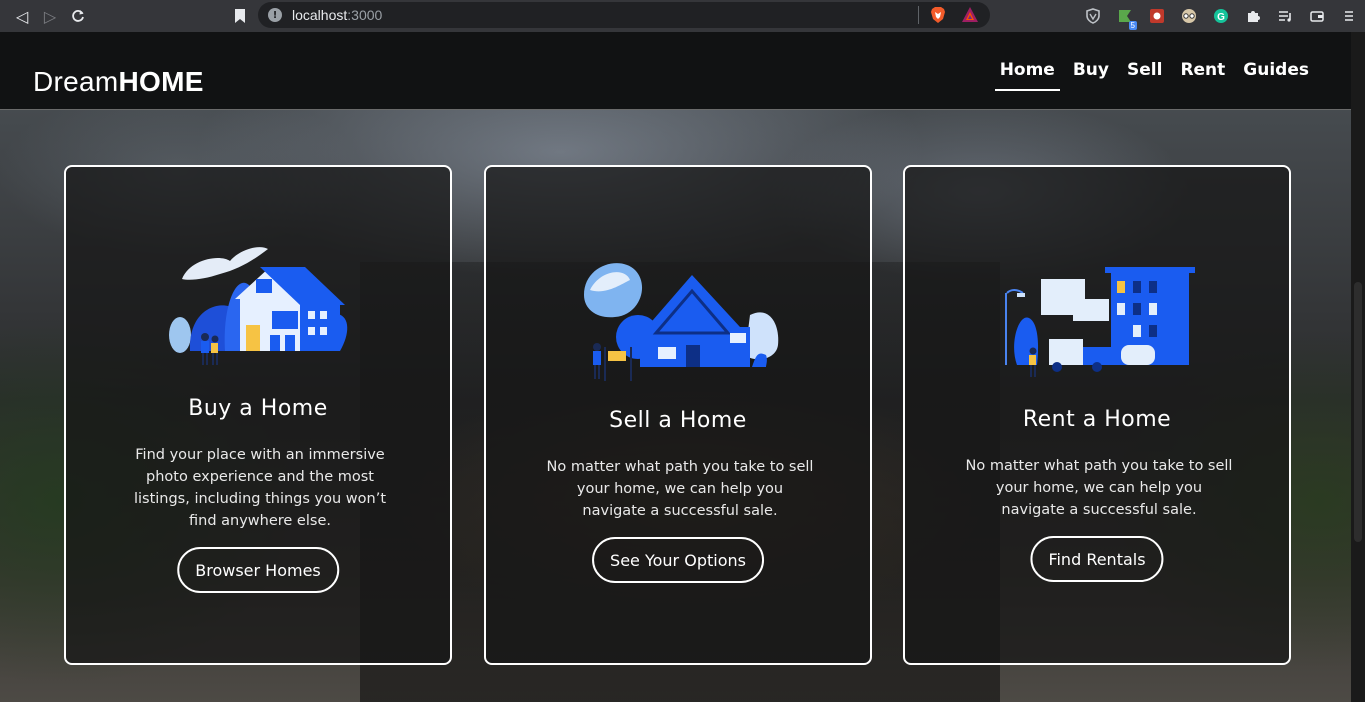 This screenshot has width=1365, height=702. Describe the element at coordinates (681, 322) in the screenshot. I see `sell-home-illustration-icon` at that location.